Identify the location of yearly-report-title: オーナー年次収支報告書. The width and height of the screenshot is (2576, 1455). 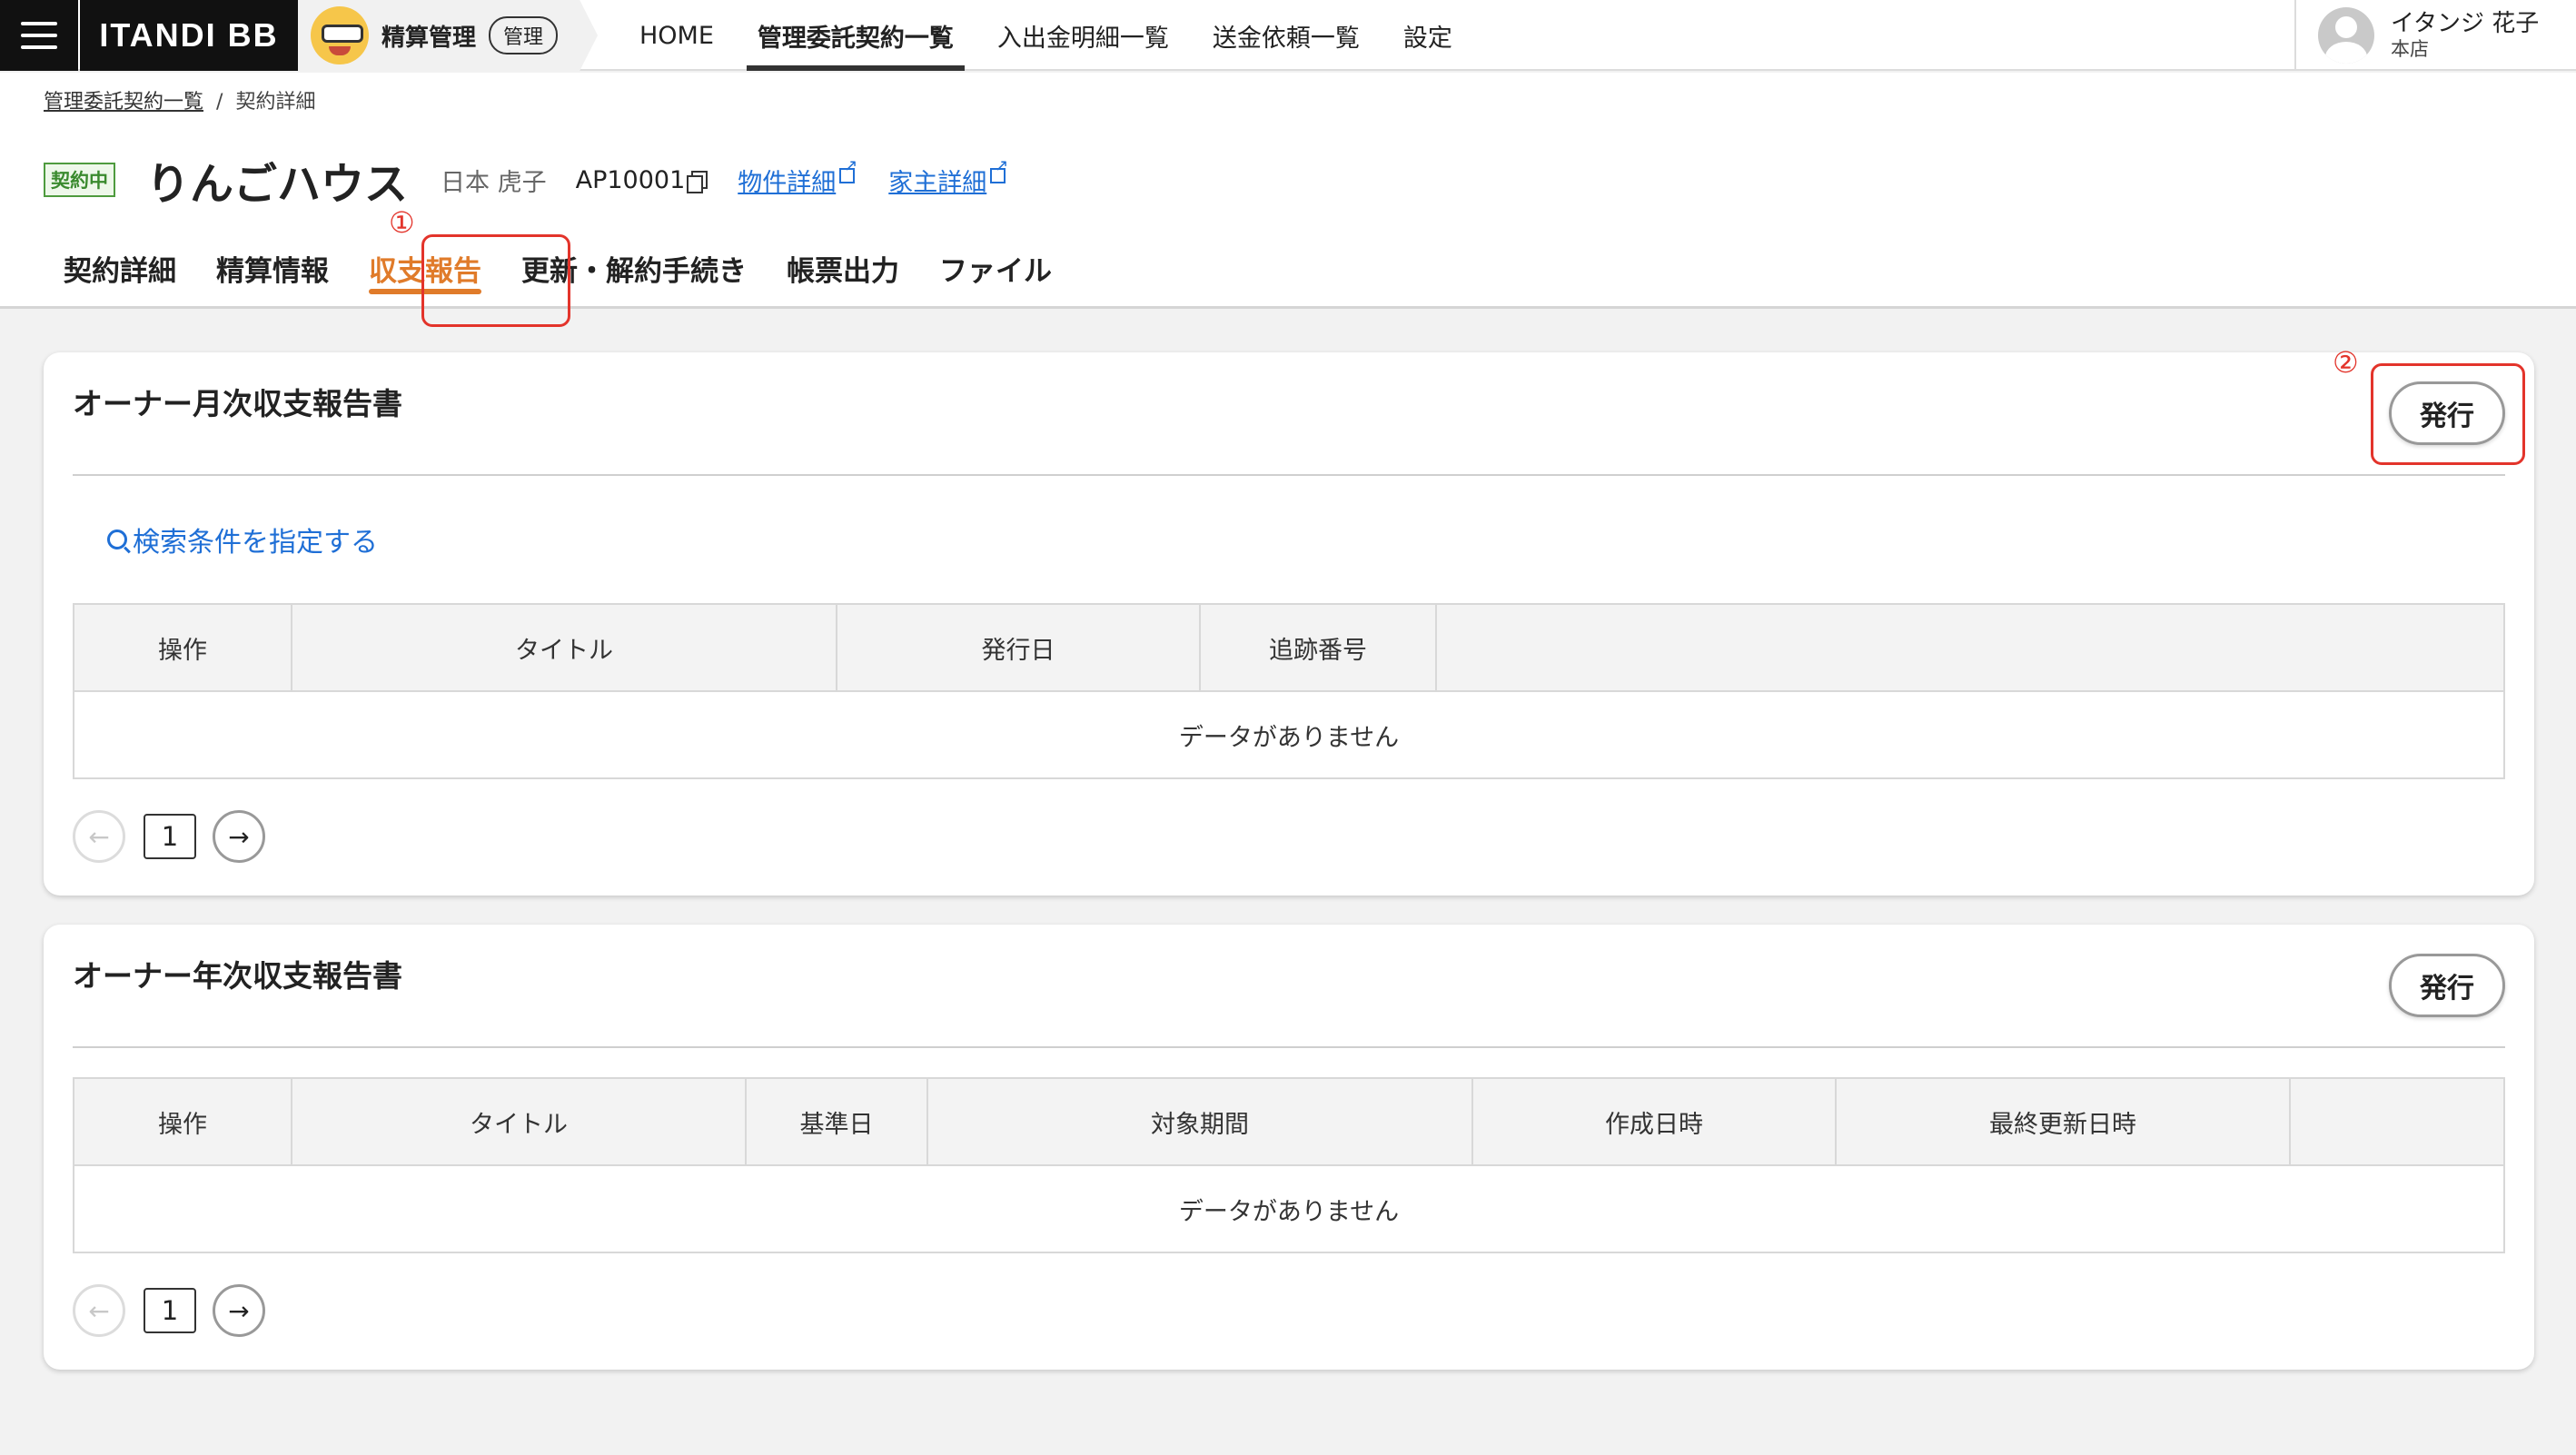
(237, 976).